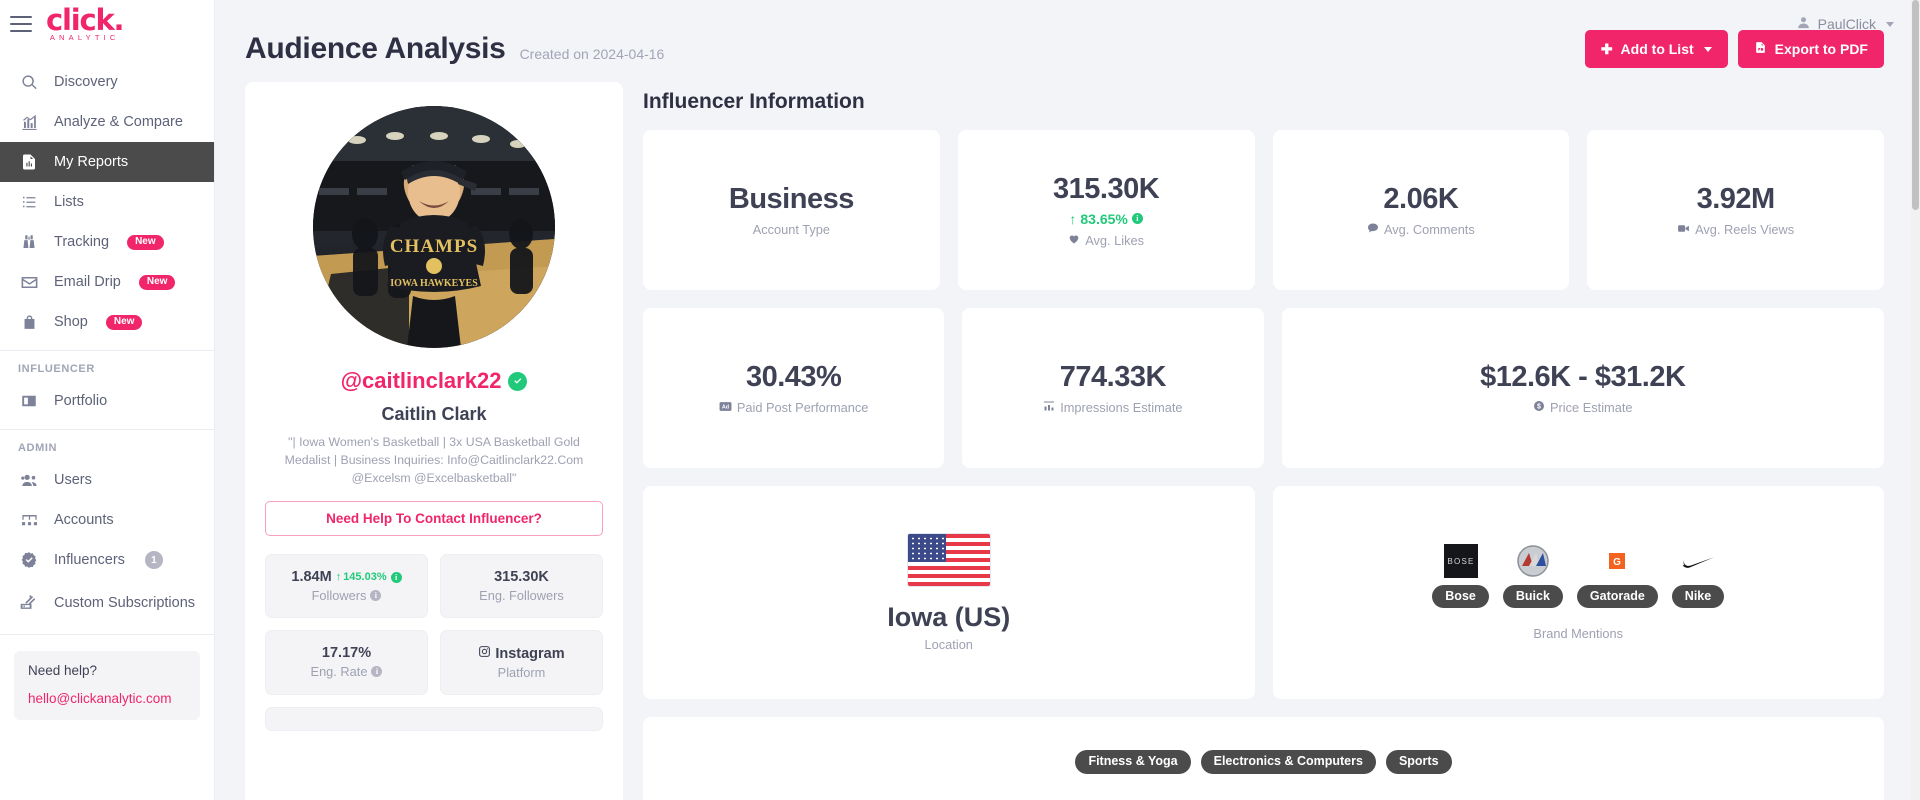 Image resolution: width=1920 pixels, height=800 pixels. Describe the element at coordinates (29, 480) in the screenshot. I see `users-icon` at that location.